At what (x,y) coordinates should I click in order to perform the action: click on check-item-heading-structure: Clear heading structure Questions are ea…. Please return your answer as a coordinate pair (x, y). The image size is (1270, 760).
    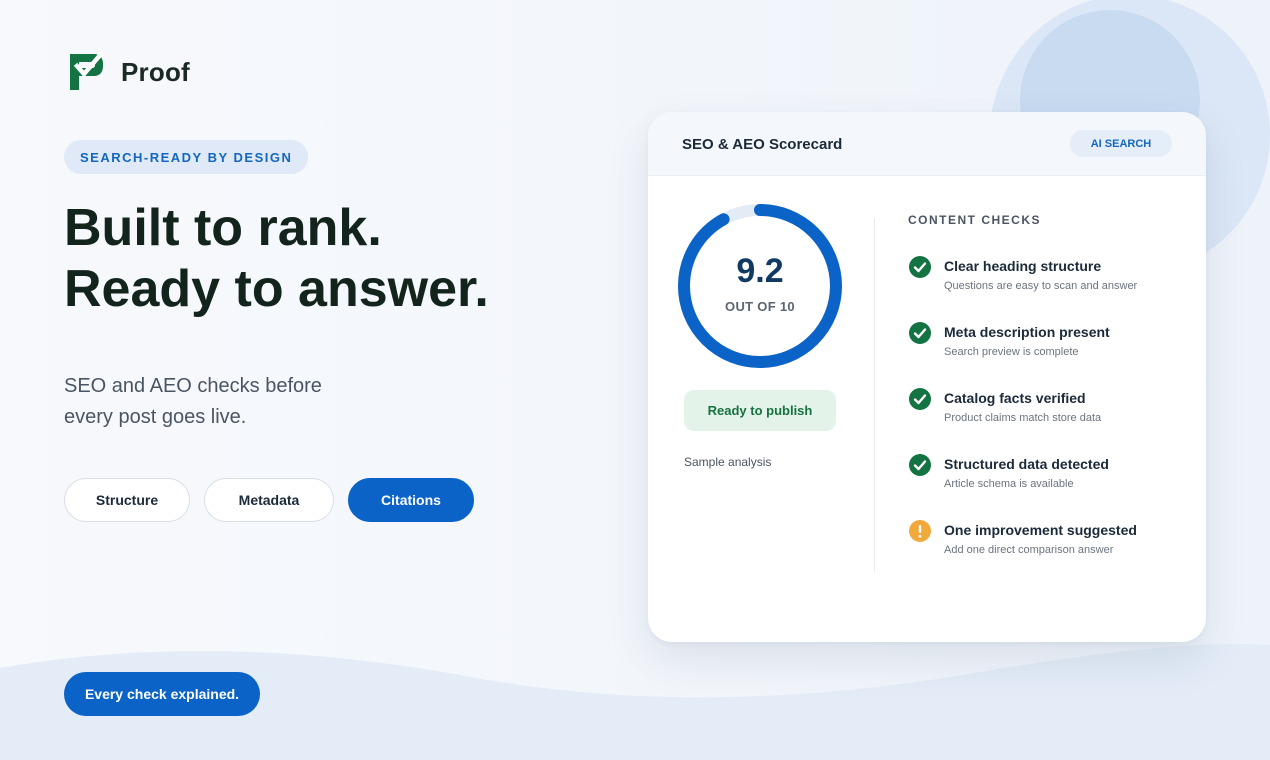
    Looking at the image, I should click on (1053, 278).